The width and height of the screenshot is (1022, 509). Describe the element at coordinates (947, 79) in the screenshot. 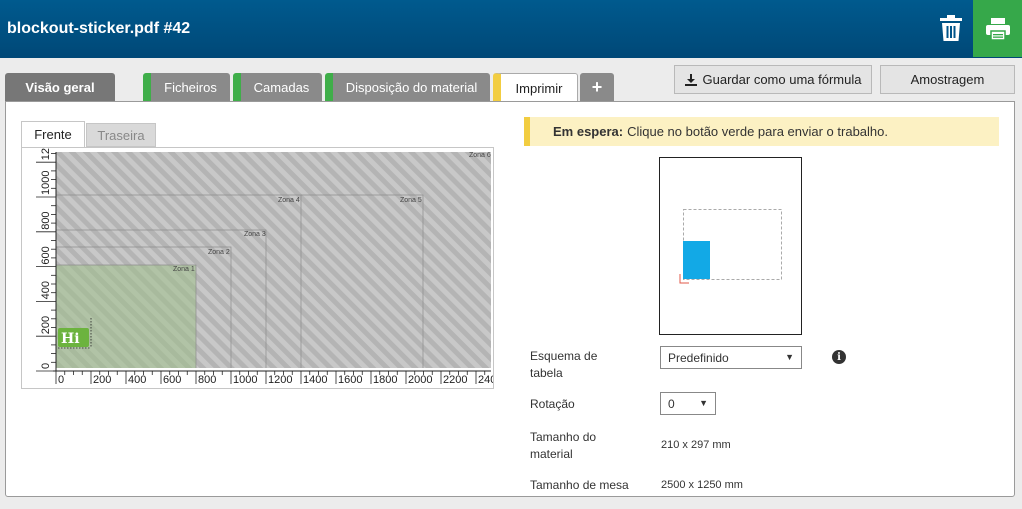

I see `sampling-button: Amostragem` at that location.